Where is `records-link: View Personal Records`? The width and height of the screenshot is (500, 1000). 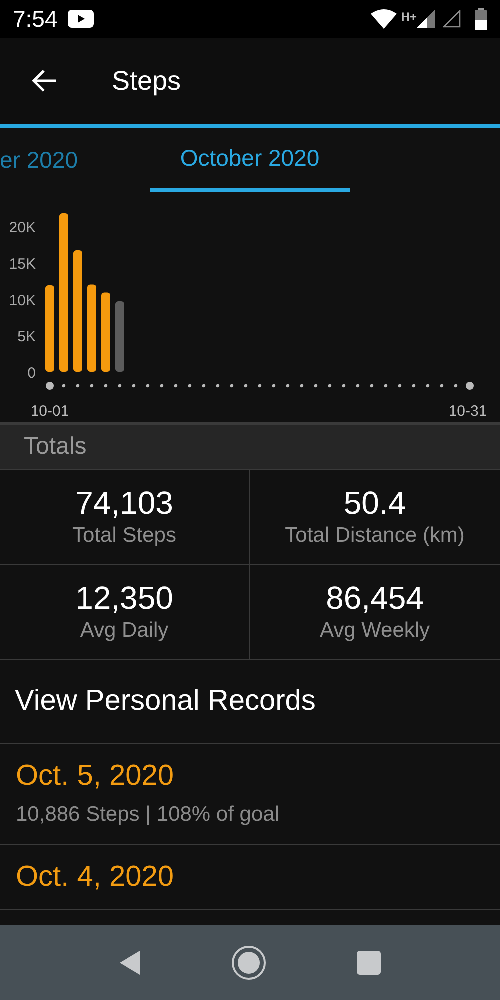
records-link: View Personal Records is located at coordinates (165, 702).